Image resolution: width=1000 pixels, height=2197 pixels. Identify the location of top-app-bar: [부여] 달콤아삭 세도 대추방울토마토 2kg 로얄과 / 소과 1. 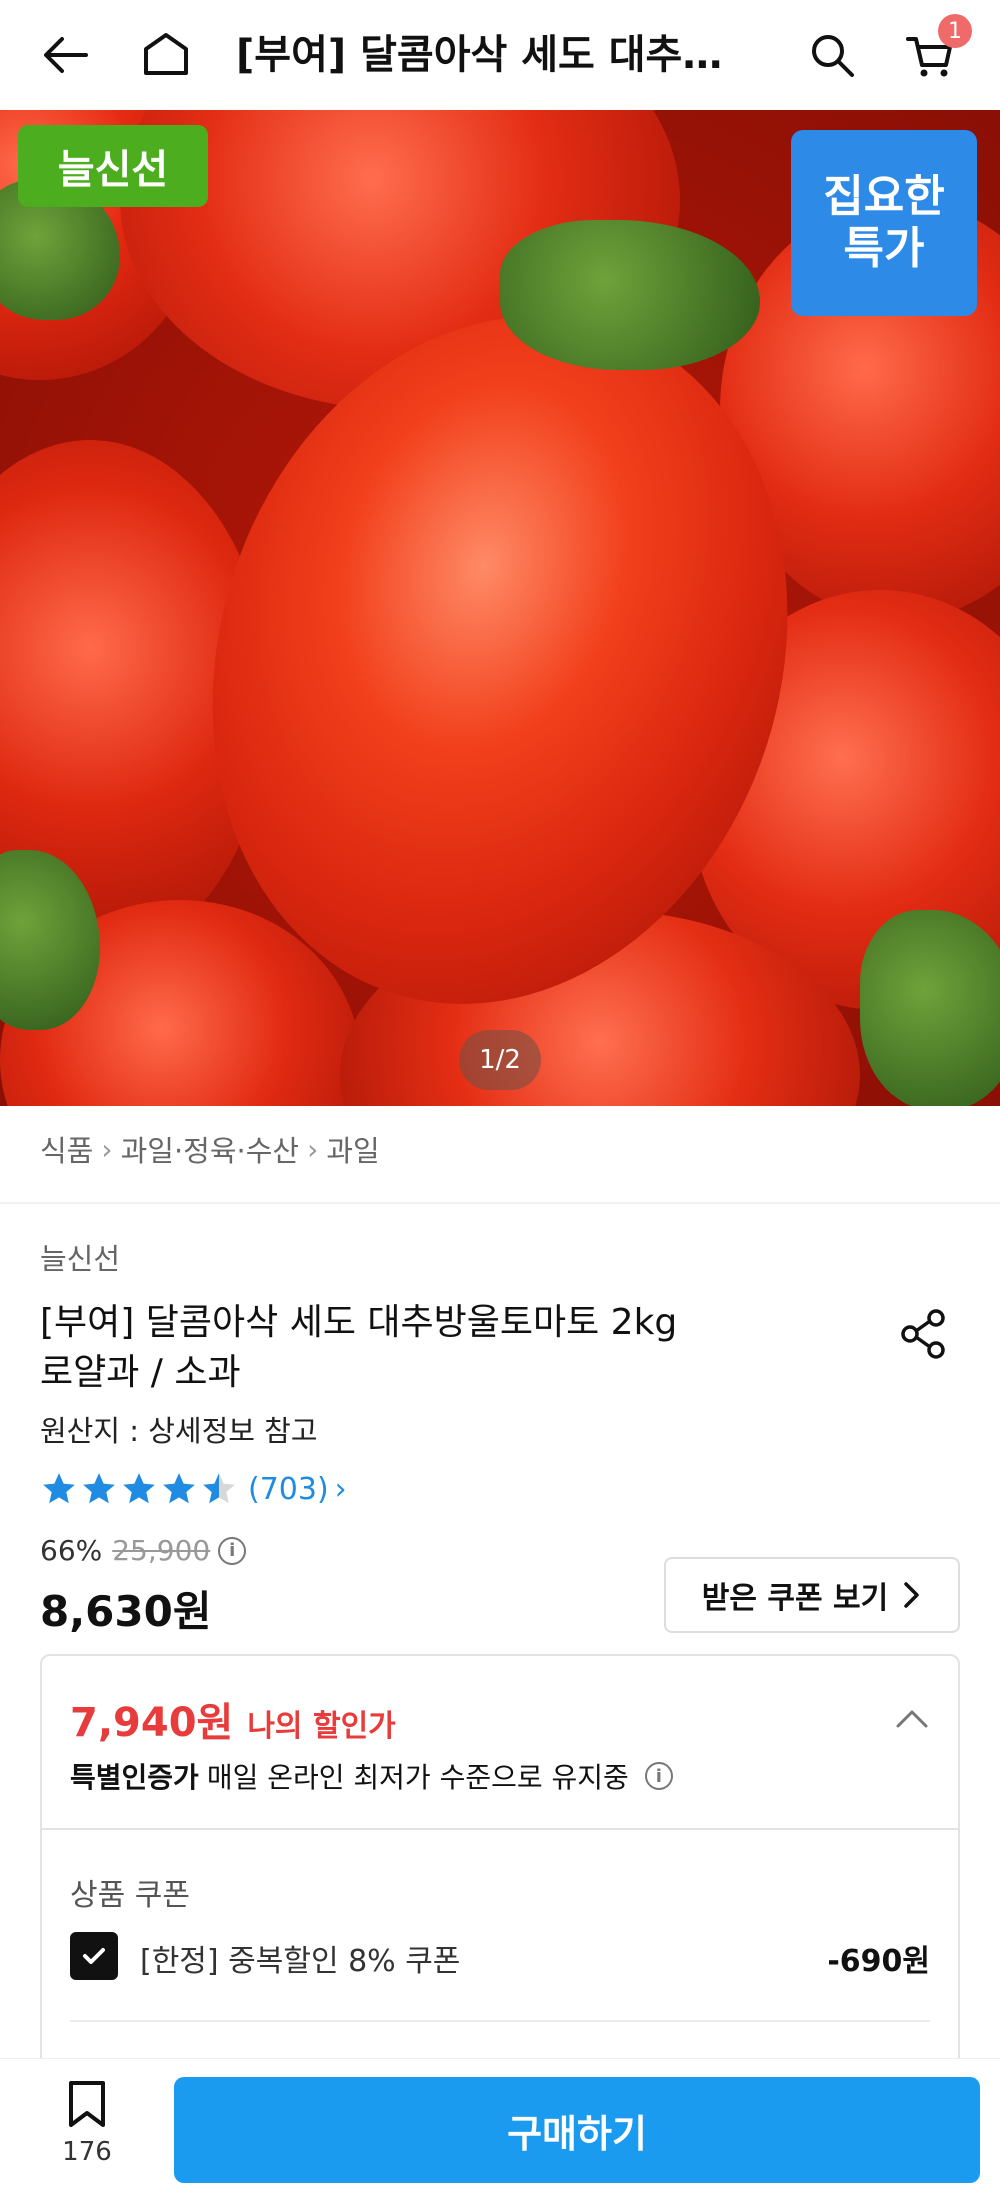
(500, 55).